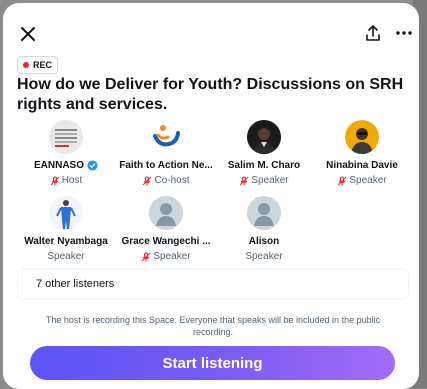 This screenshot has height=389, width=427. I want to click on start-listening-button: Start listening, so click(212, 363).